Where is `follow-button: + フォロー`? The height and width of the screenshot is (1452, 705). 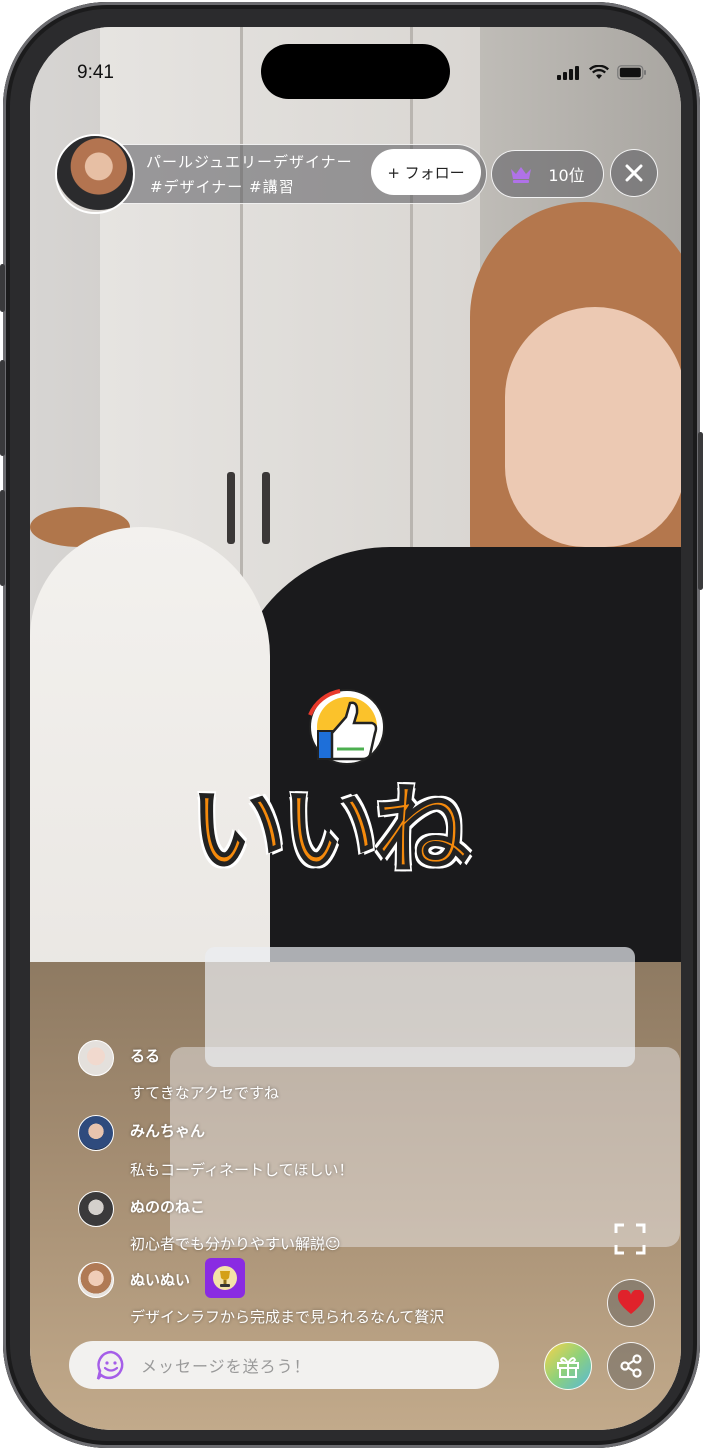
follow-button: + フォロー is located at coordinates (426, 172).